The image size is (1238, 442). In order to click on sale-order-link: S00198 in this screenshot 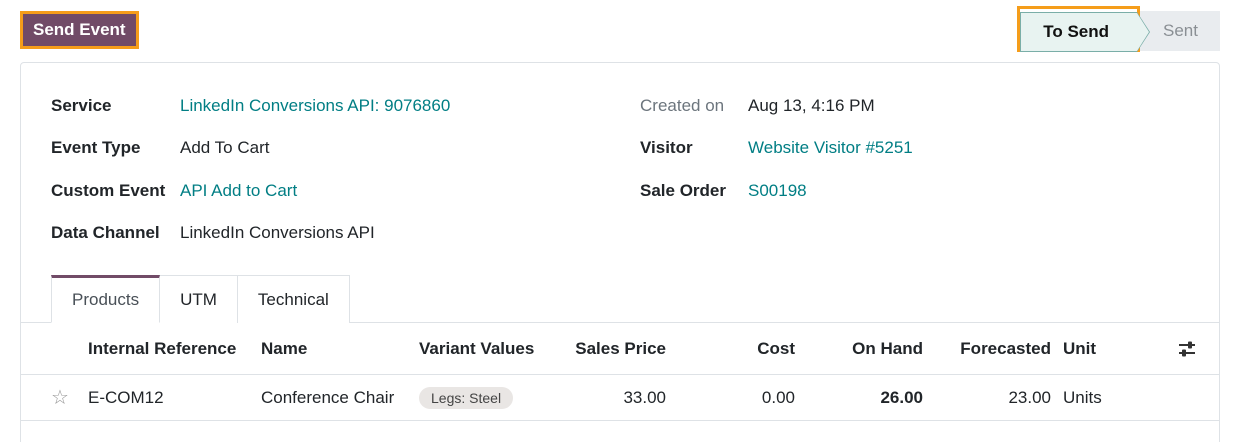, I will do `click(777, 191)`.